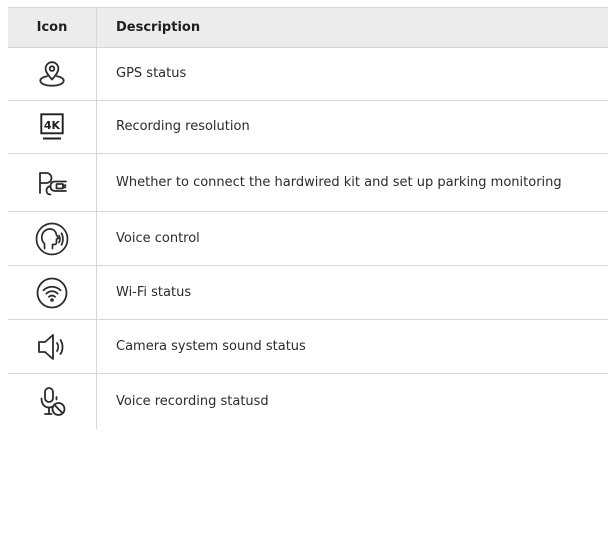 This screenshot has width=608, height=548. I want to click on table-row: Voice control, so click(308, 239).